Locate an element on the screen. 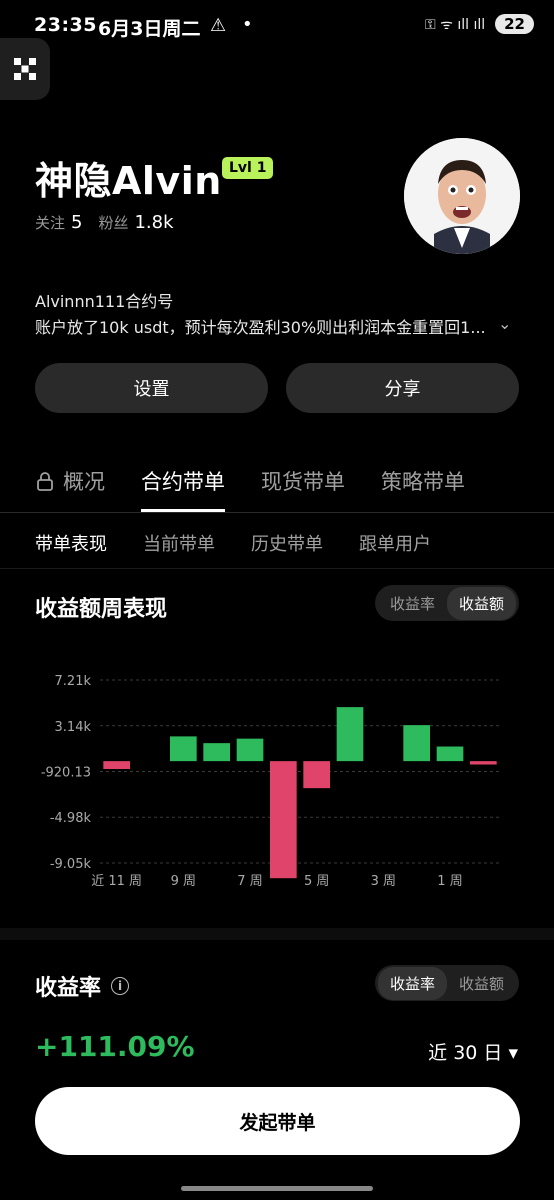 The width and height of the screenshot is (554, 1200). returns-value: +111.09% is located at coordinates (115, 1046).